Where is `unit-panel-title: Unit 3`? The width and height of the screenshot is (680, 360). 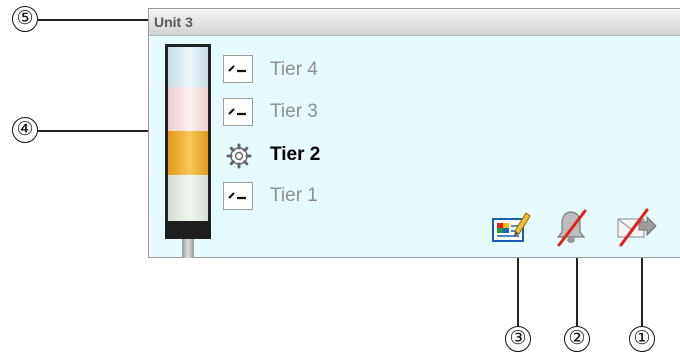
unit-panel-title: Unit 3 is located at coordinates (173, 22).